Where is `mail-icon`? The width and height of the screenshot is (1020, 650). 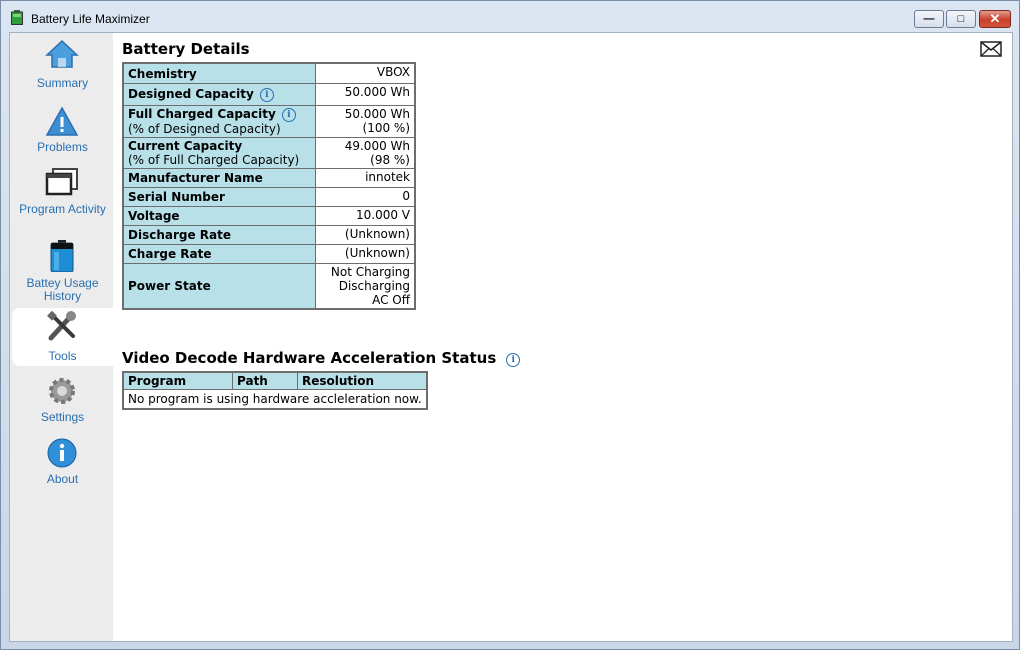 mail-icon is located at coordinates (991, 49).